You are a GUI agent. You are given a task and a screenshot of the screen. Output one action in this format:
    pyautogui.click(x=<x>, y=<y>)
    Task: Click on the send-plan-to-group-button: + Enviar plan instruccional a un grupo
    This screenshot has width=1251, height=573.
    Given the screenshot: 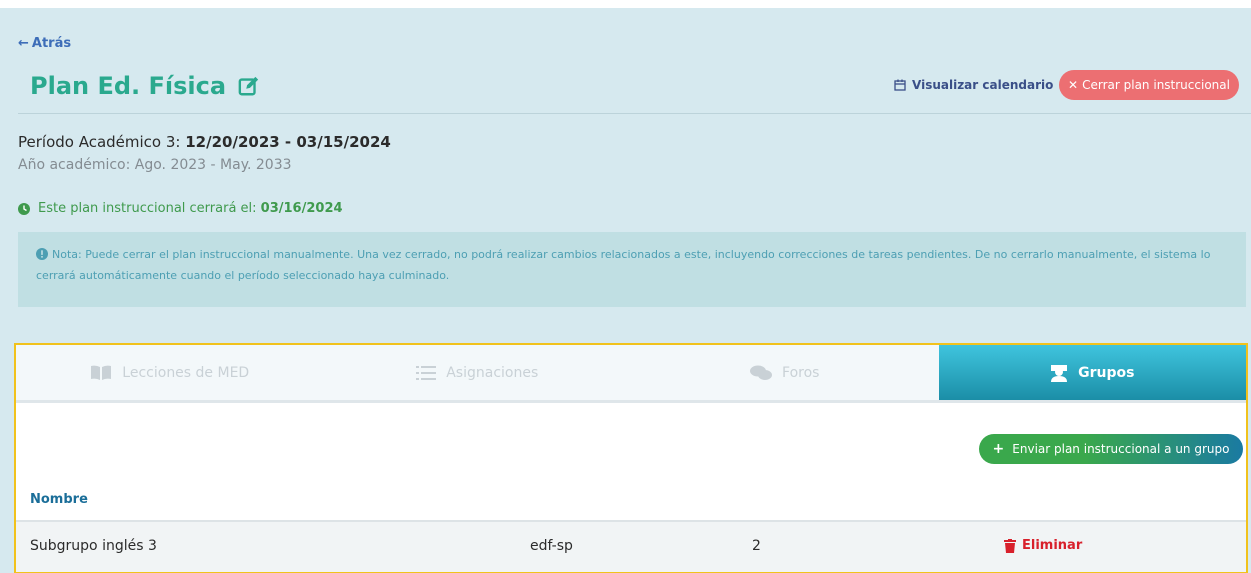 What is the action you would take?
    pyautogui.click(x=1111, y=449)
    